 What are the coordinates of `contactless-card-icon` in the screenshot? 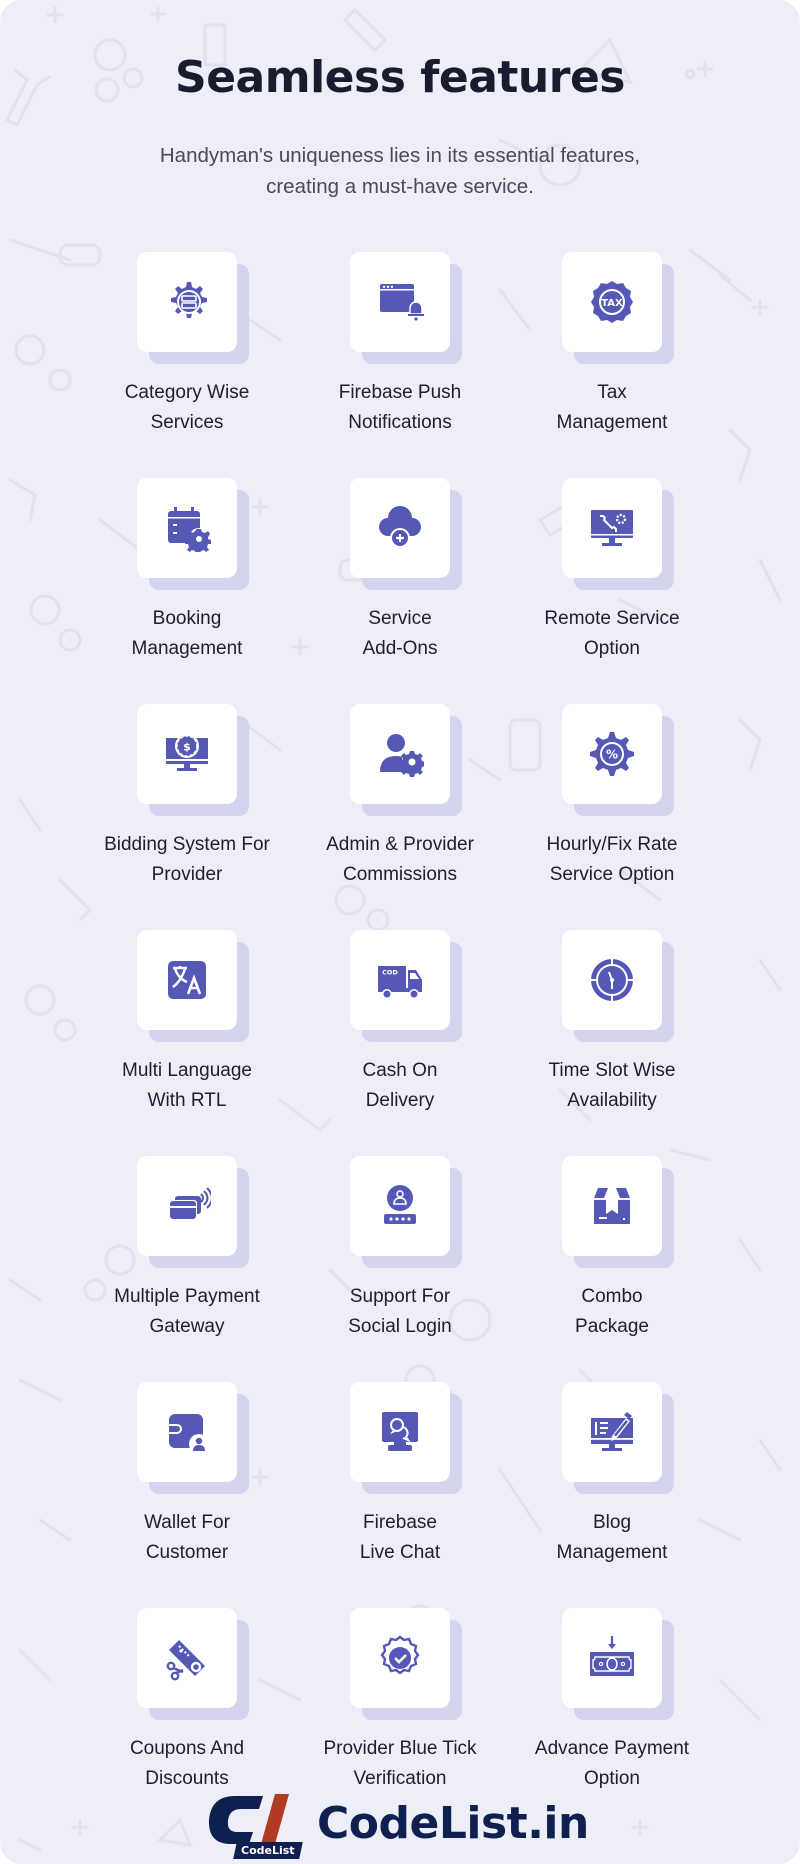 It's located at (190, 1203).